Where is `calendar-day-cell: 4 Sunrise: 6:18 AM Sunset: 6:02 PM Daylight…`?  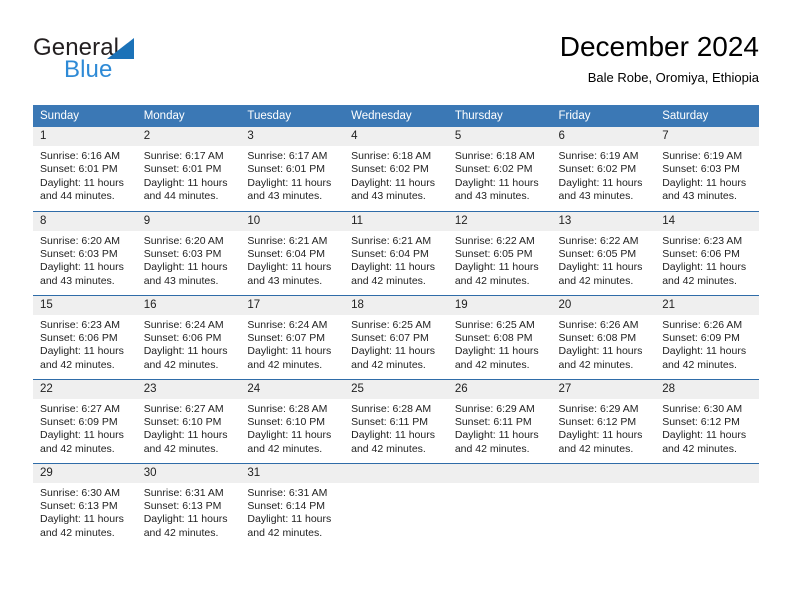 calendar-day-cell: 4 Sunrise: 6:18 AM Sunset: 6:02 PM Daylight… is located at coordinates (396, 169).